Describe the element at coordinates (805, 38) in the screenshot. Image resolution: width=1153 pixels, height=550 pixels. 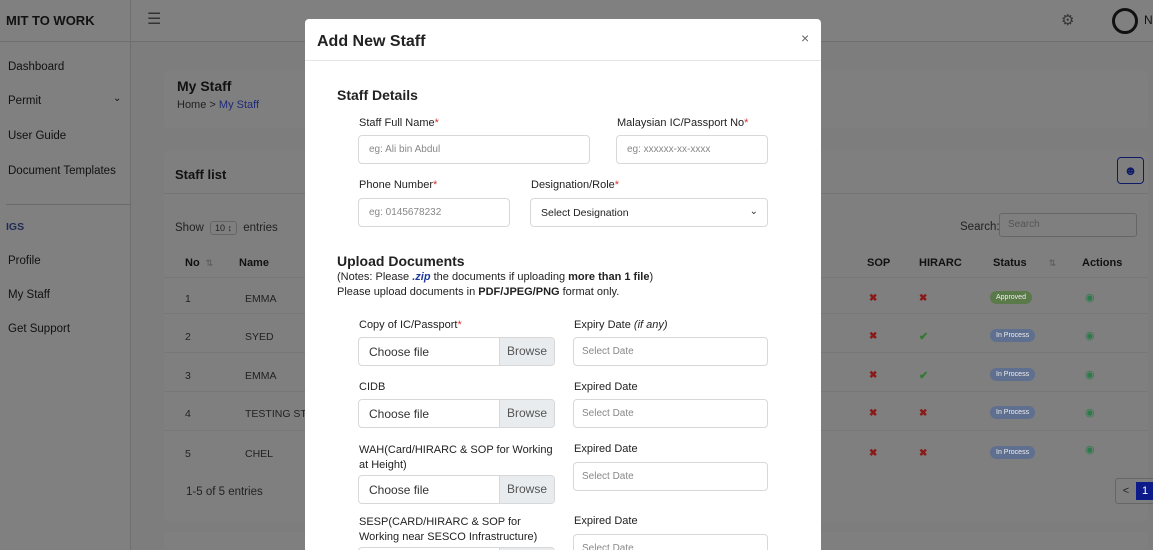
I see `close-icon: ×` at that location.